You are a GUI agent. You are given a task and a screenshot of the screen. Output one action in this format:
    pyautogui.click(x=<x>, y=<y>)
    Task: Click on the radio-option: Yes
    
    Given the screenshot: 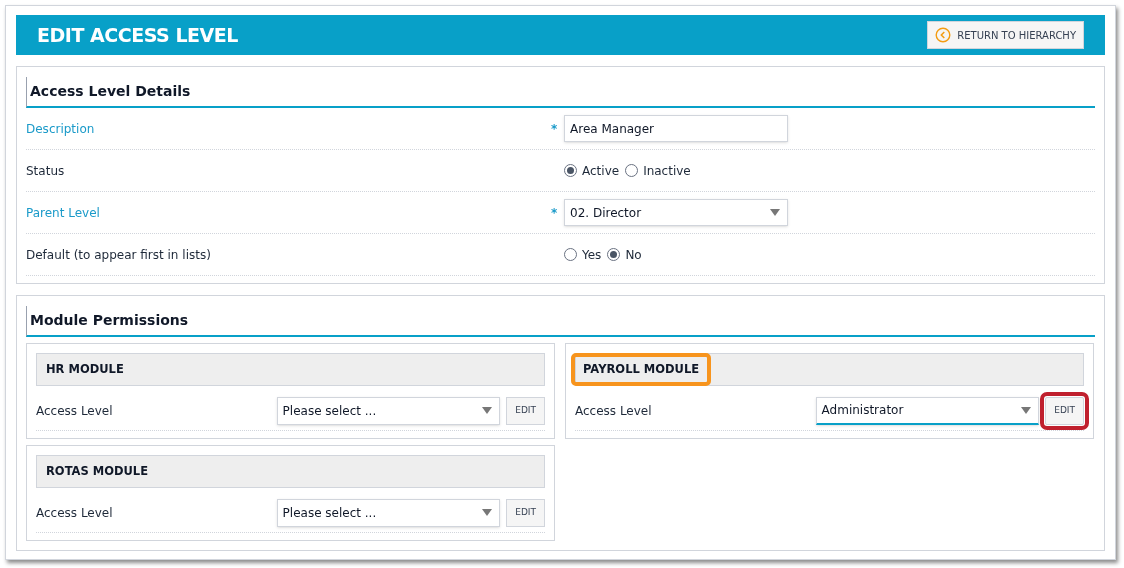 What is the action you would take?
    pyautogui.click(x=583, y=254)
    